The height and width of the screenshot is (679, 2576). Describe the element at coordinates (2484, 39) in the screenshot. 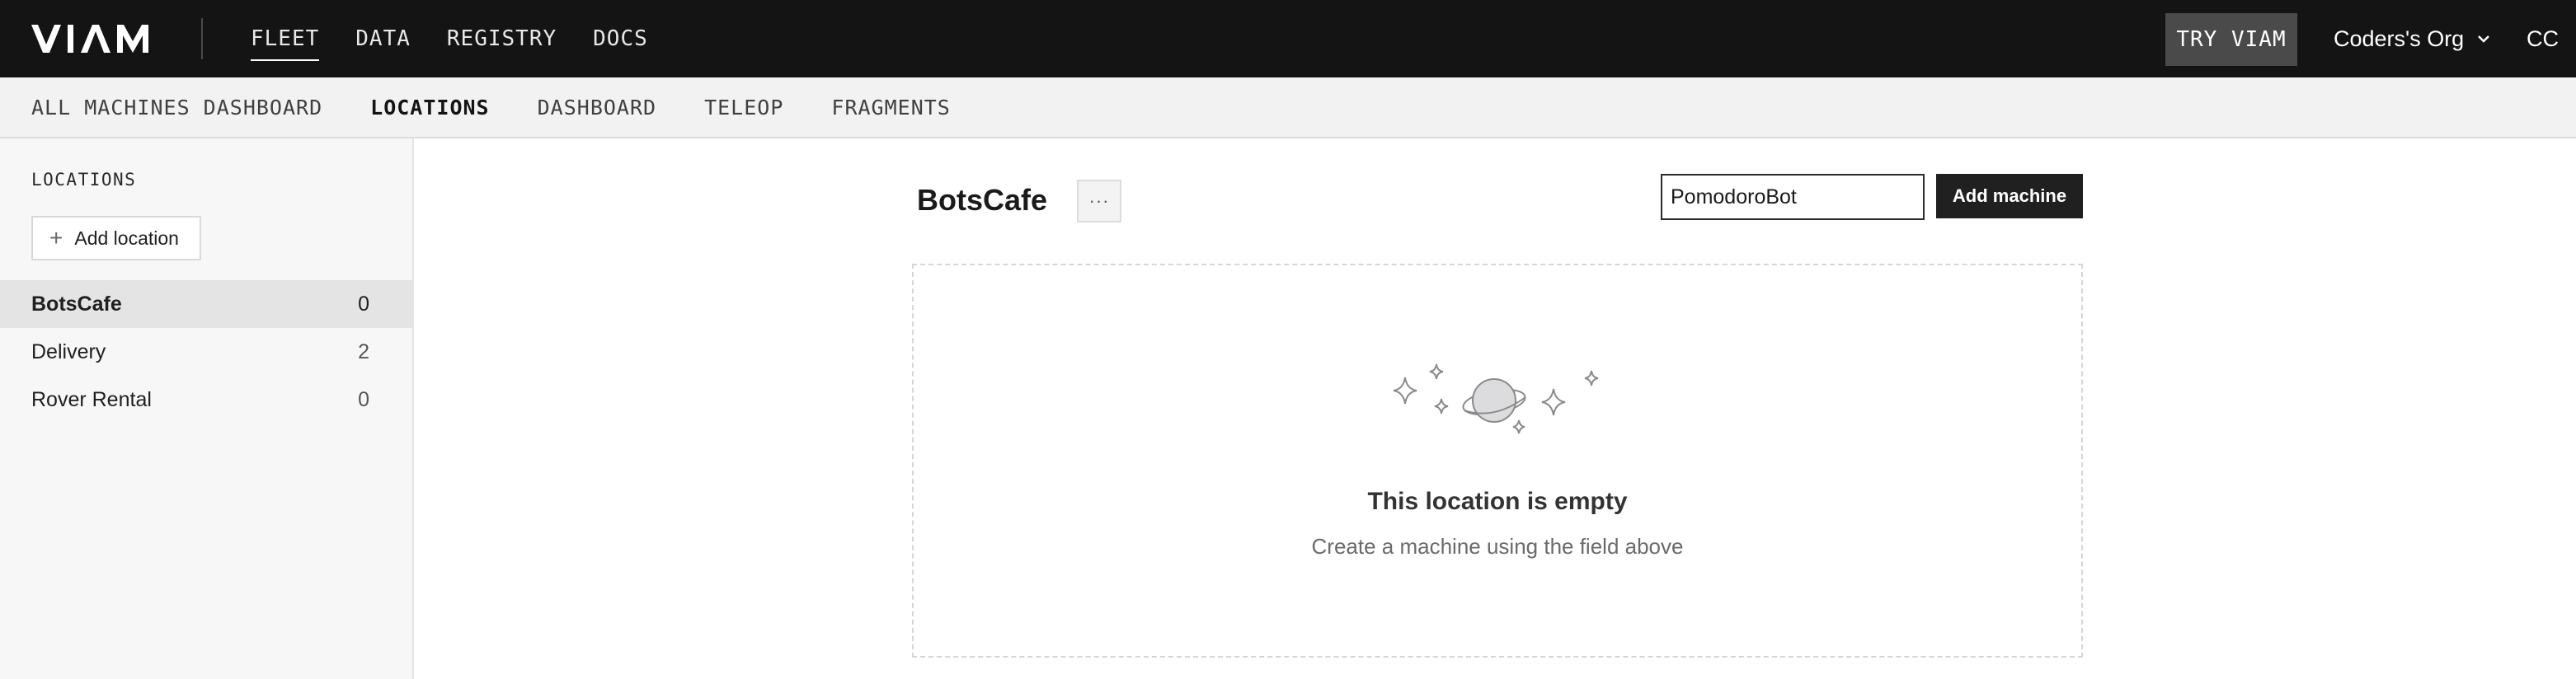

I see `chevron-down-icon` at that location.